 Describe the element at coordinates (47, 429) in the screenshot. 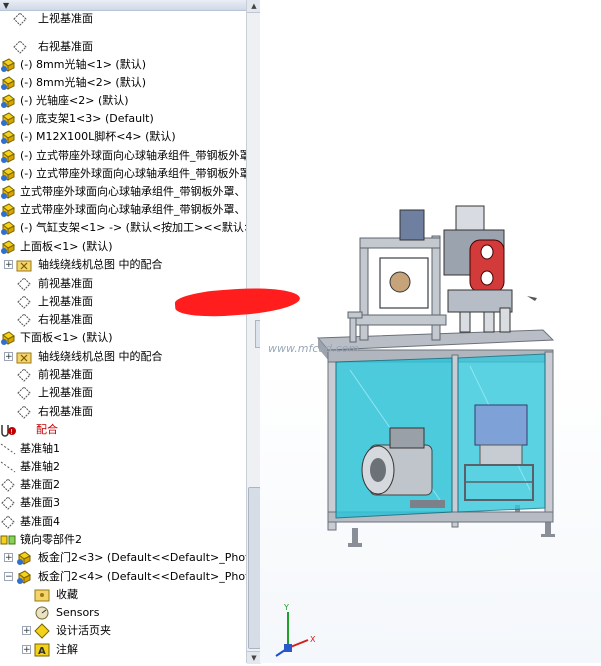

I see `tree-row-label: 配合` at that location.